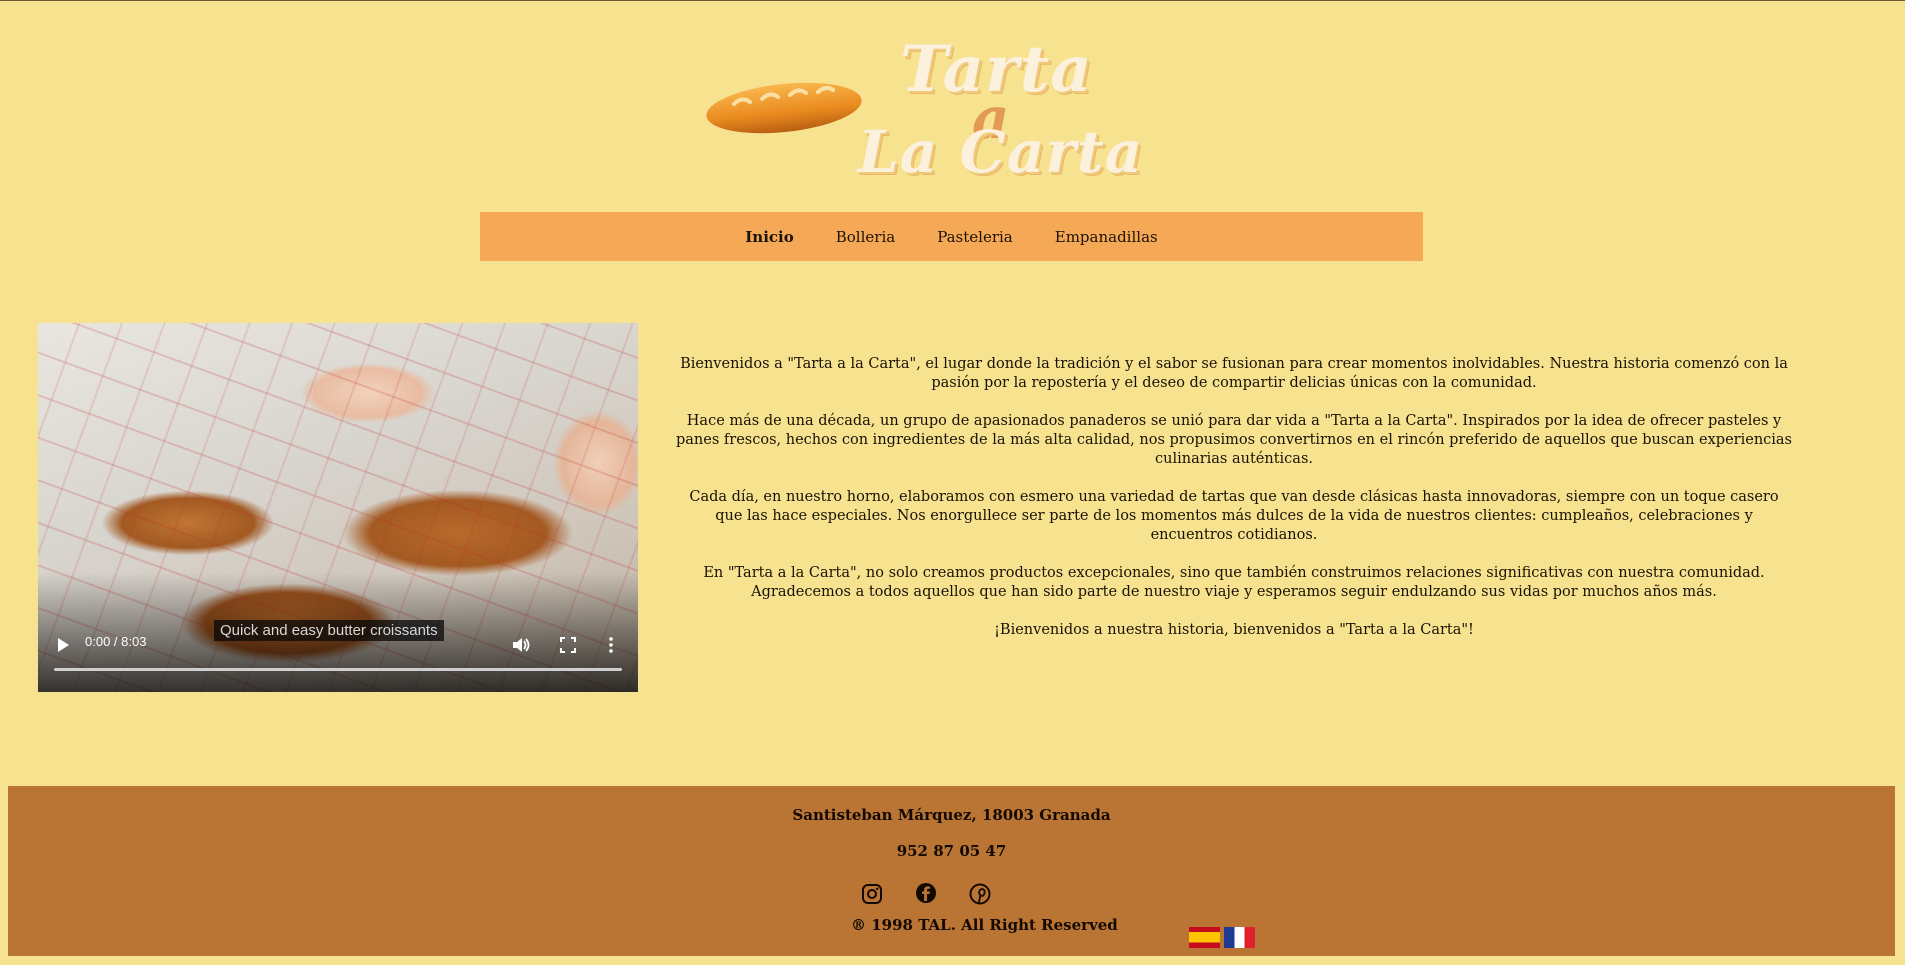 The width and height of the screenshot is (1905, 965). Describe the element at coordinates (1239, 937) in the screenshot. I see `france-flag-icon` at that location.